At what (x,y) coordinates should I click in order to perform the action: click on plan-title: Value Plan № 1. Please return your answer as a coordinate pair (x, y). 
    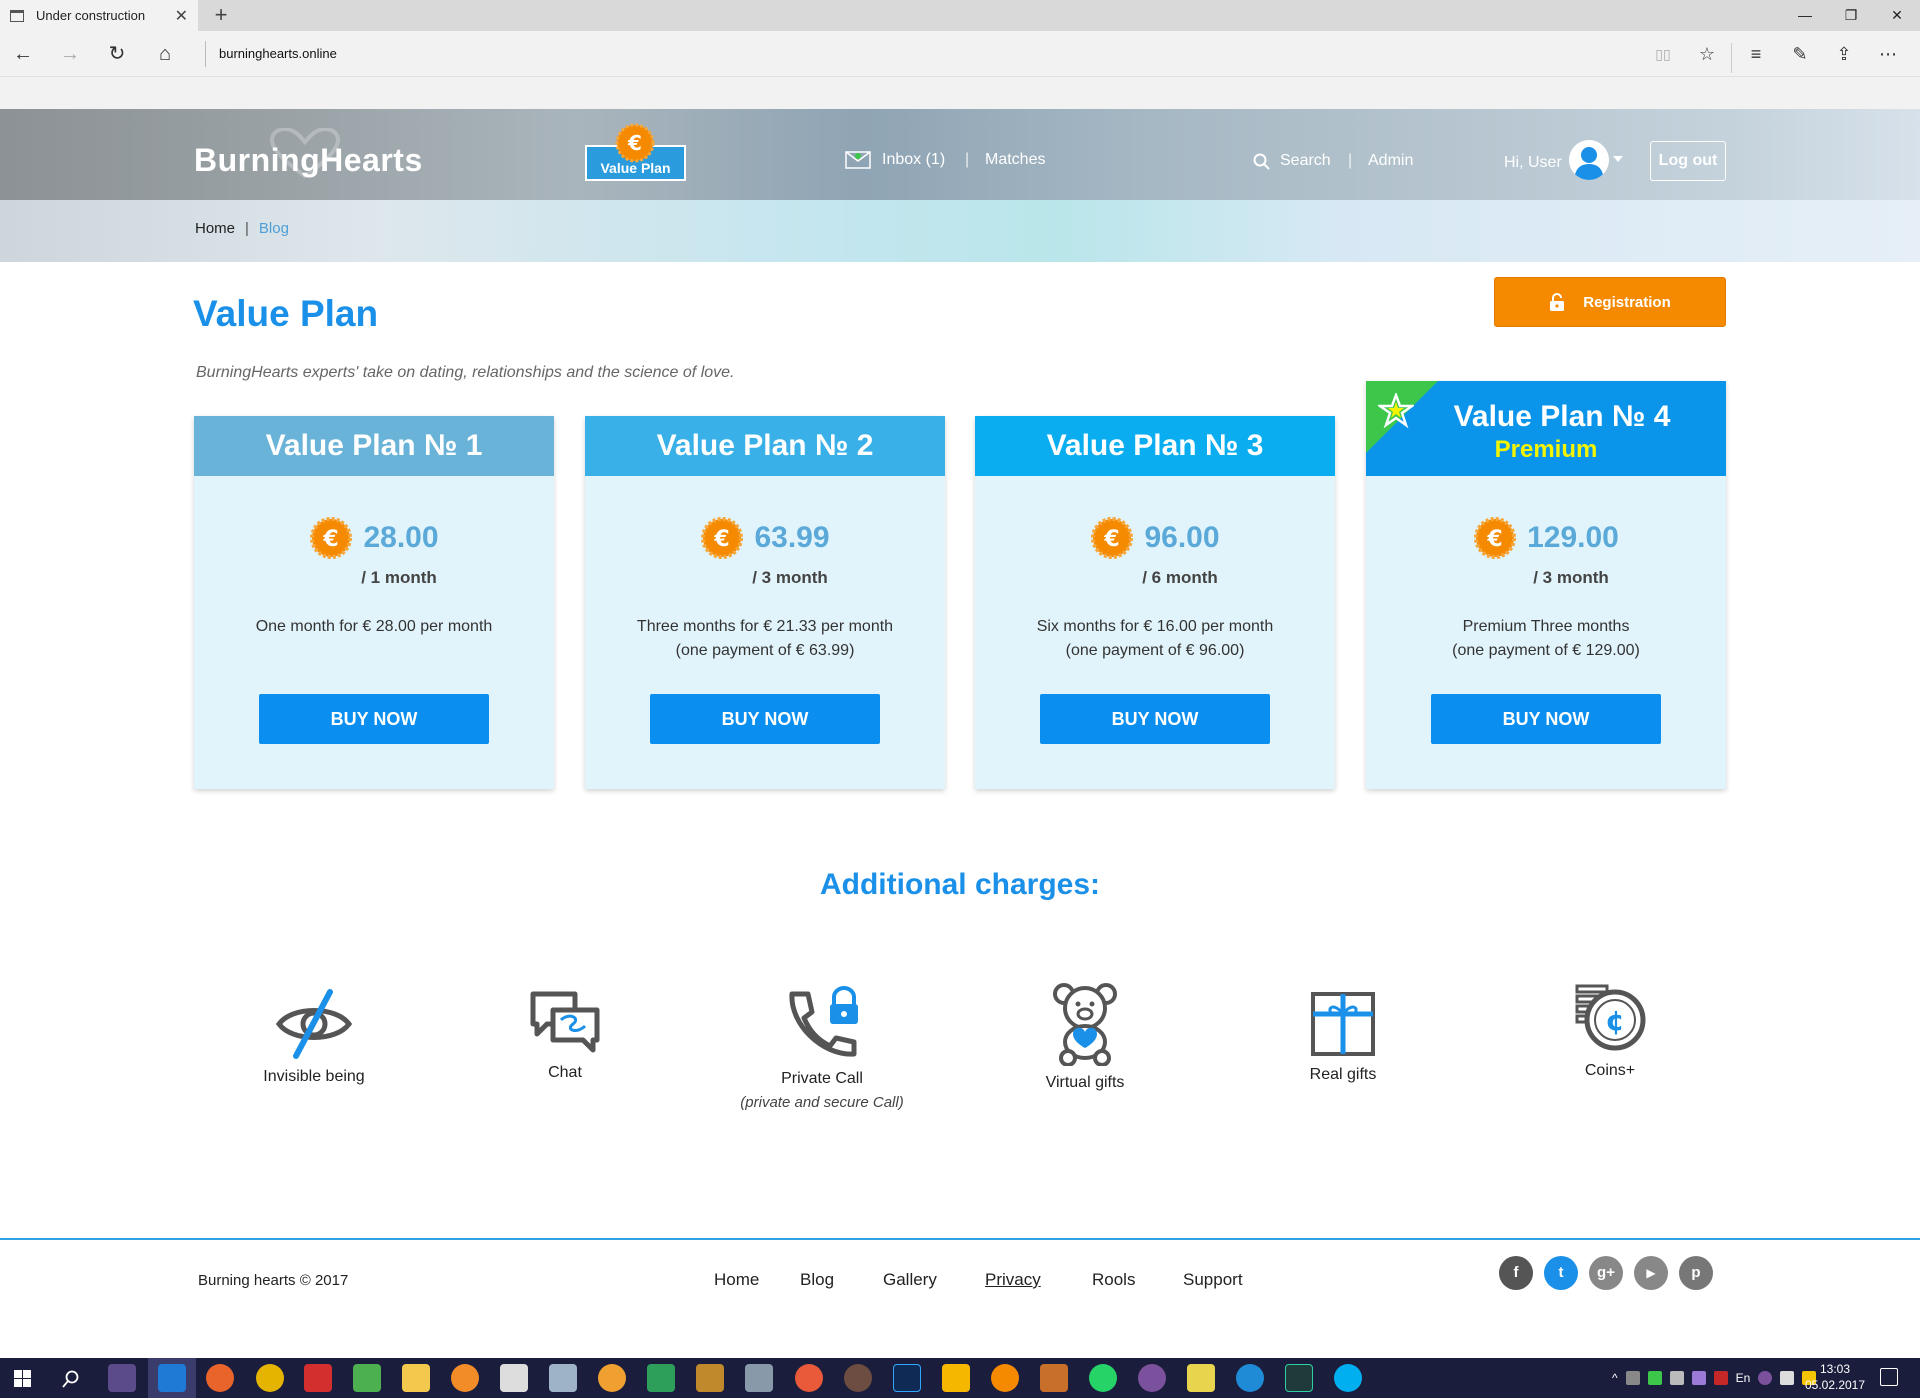
    Looking at the image, I should click on (374, 446).